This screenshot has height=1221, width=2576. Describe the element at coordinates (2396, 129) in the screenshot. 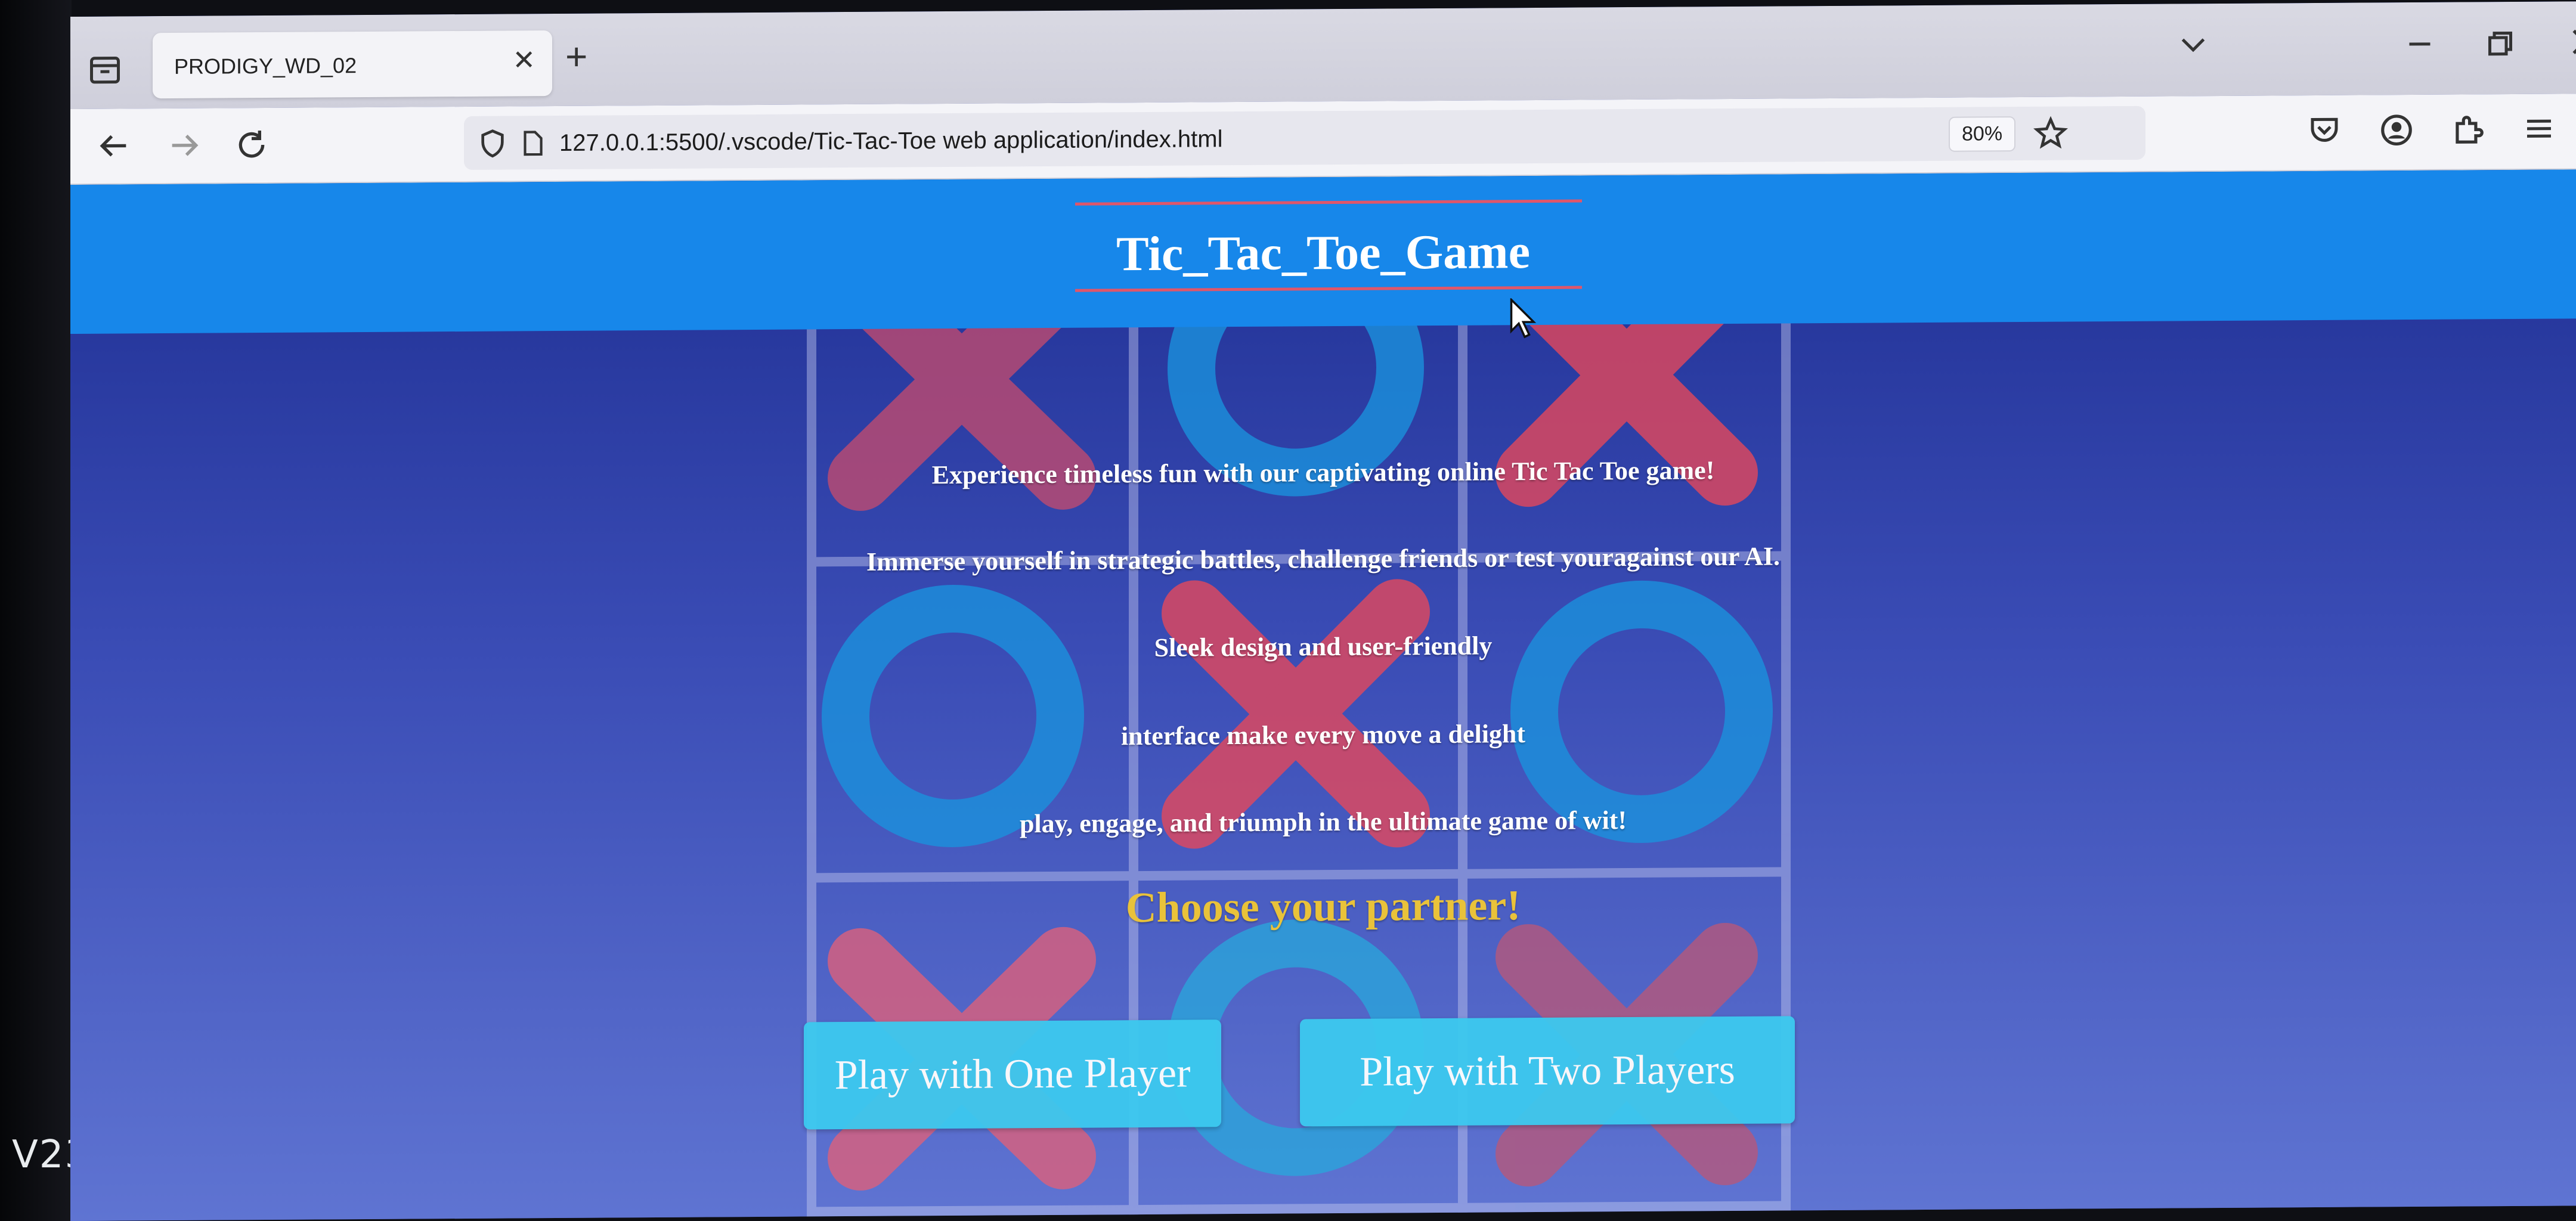

I see `account-icon` at that location.